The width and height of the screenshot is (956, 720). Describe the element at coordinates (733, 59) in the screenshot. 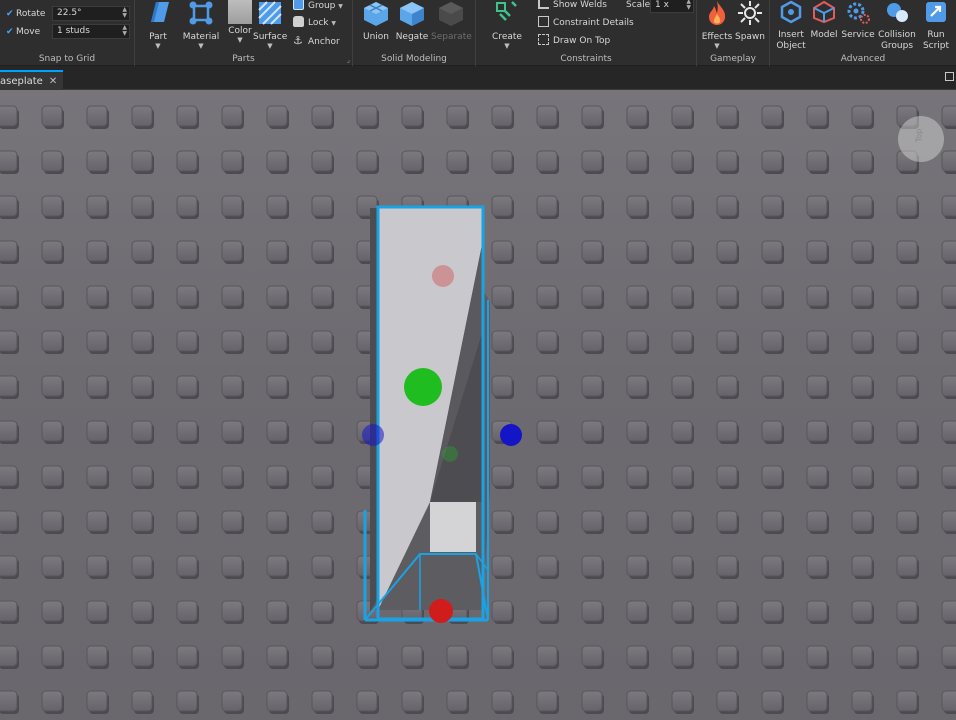

I see `gameplay-label: Gameplay` at that location.